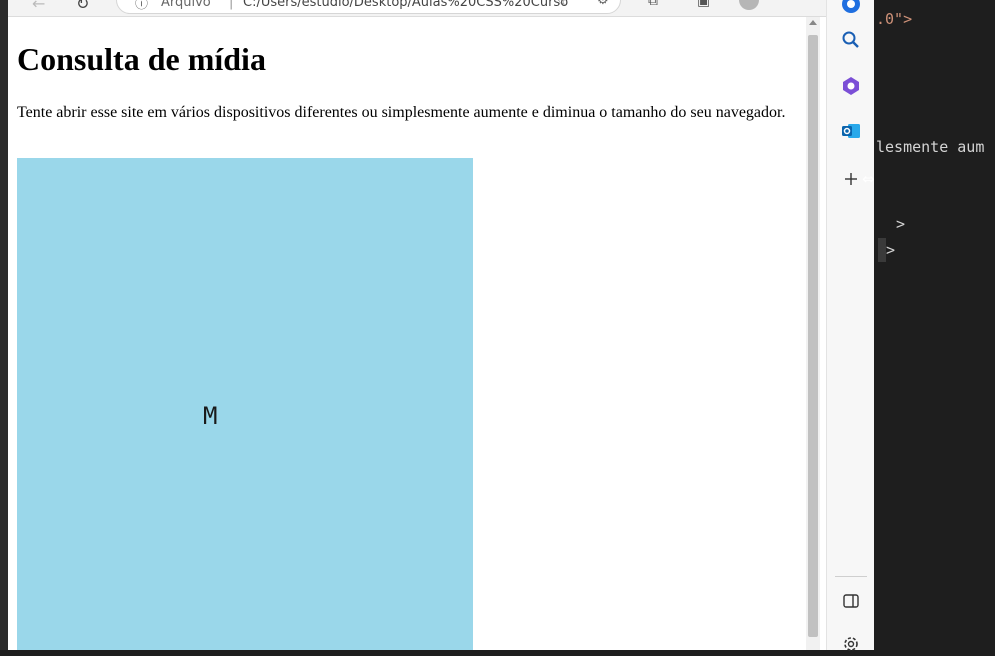  Describe the element at coordinates (82, 6) in the screenshot. I see `refresh-icon: ↻` at that location.